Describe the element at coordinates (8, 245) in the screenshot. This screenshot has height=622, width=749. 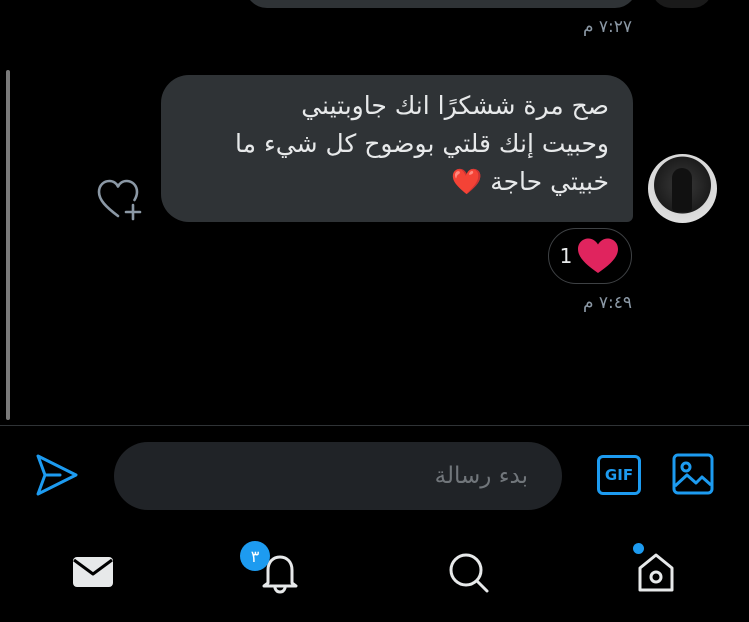
I see `conversation-scrollbar` at that location.